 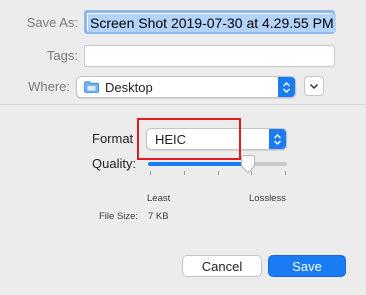 I want to click on quality-slider-fill, so click(x=198, y=164).